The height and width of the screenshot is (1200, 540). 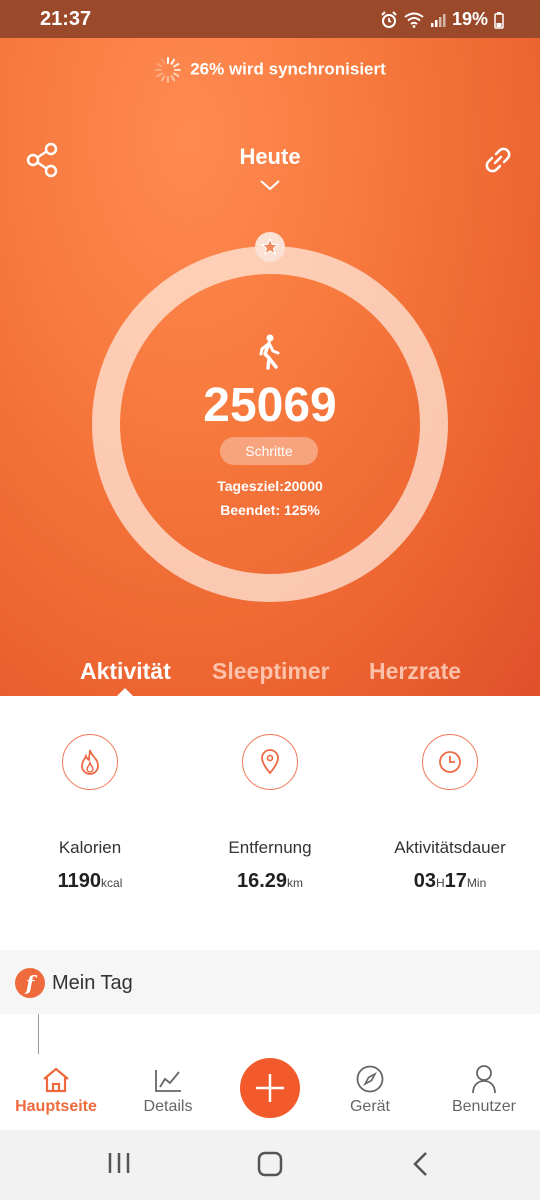 What do you see at coordinates (270, 985) in the screenshot?
I see `my-day-header: f Mein Tag` at bounding box center [270, 985].